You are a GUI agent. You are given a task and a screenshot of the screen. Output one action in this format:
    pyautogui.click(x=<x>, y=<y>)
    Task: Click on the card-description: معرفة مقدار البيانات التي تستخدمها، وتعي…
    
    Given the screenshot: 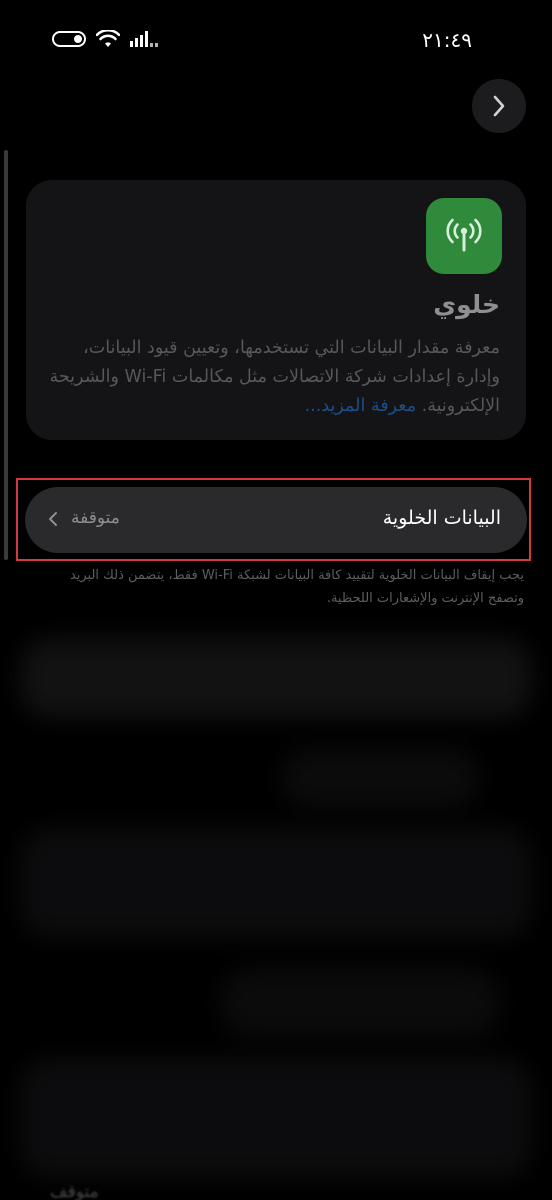 What is the action you would take?
    pyautogui.click(x=270, y=377)
    